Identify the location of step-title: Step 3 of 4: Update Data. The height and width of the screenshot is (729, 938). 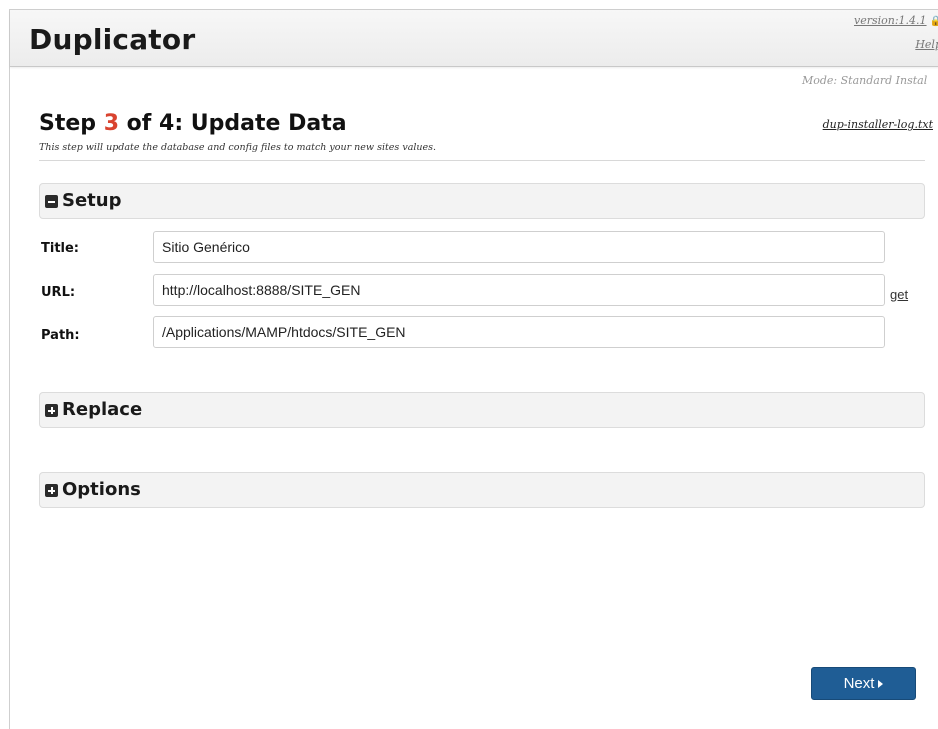
(193, 123).